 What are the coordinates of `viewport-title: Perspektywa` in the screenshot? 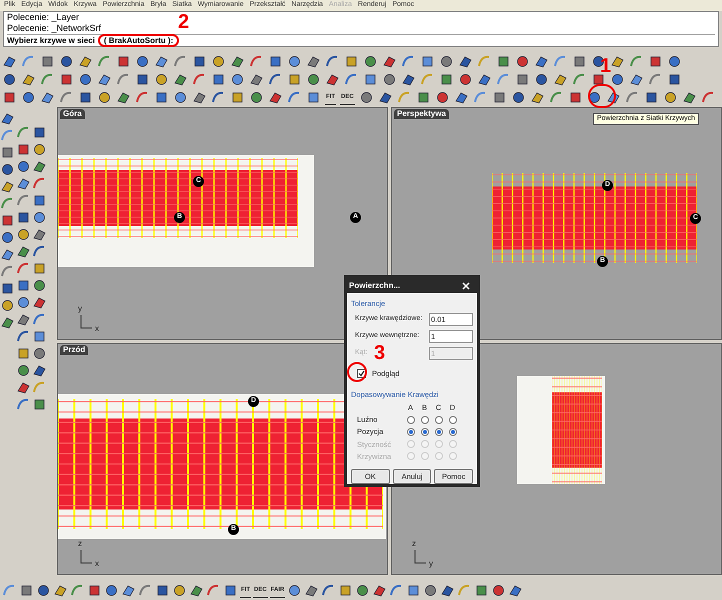 It's located at (421, 114).